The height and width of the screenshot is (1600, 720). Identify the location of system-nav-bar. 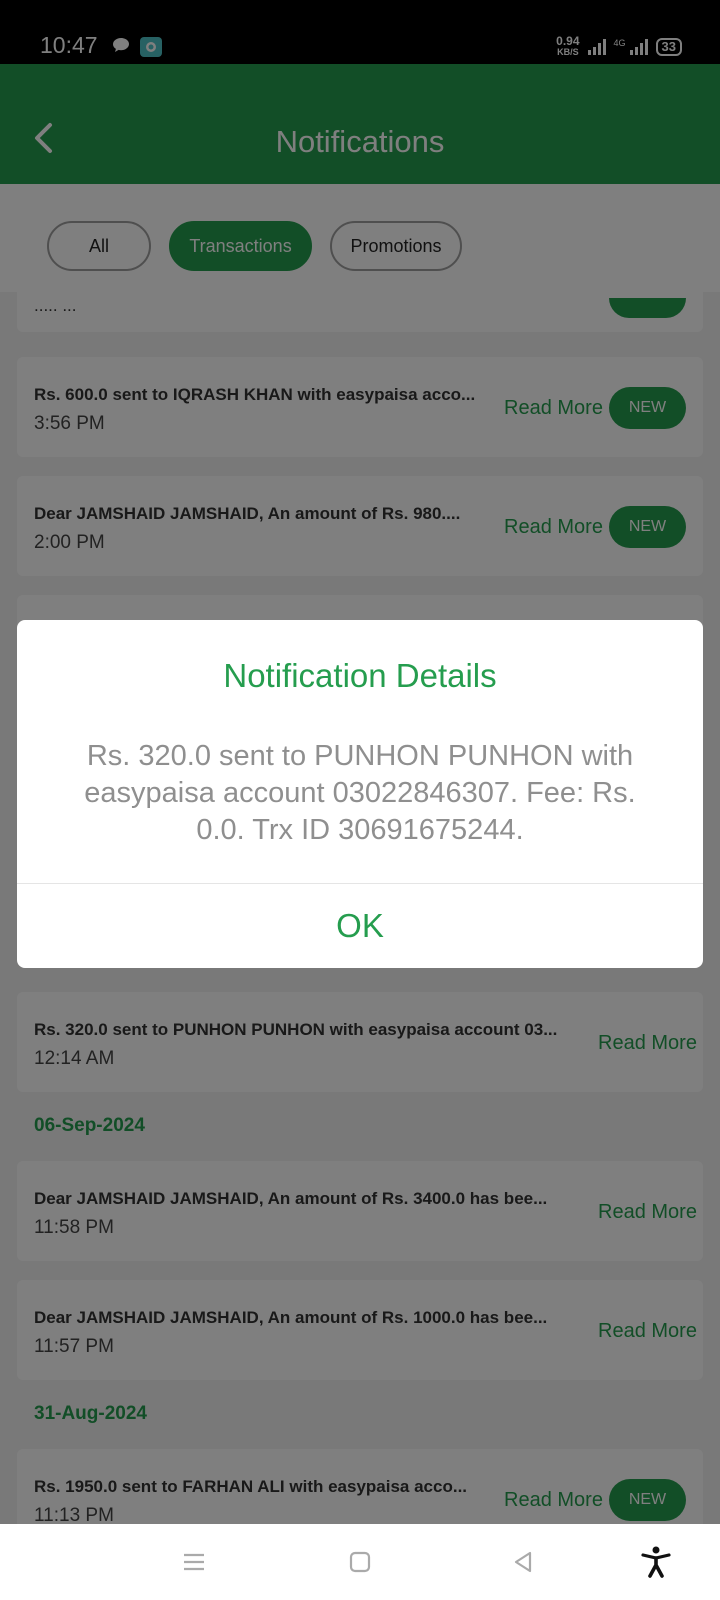
(360, 1562).